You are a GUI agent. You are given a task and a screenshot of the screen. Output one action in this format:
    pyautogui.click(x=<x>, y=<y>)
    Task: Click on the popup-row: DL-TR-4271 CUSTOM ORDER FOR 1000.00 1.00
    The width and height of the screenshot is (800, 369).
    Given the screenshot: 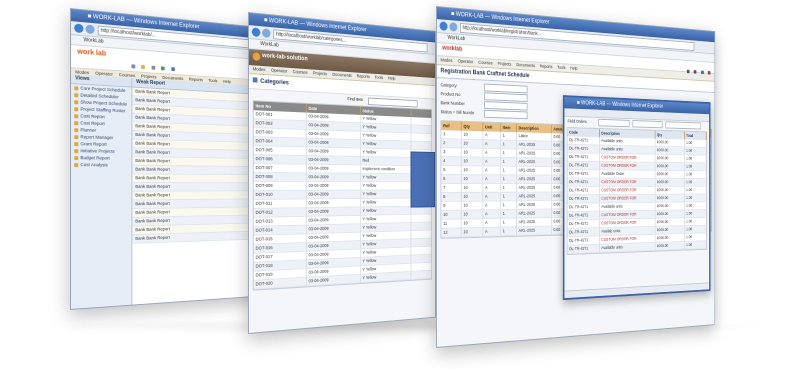 What is the action you would take?
    pyautogui.click(x=637, y=182)
    